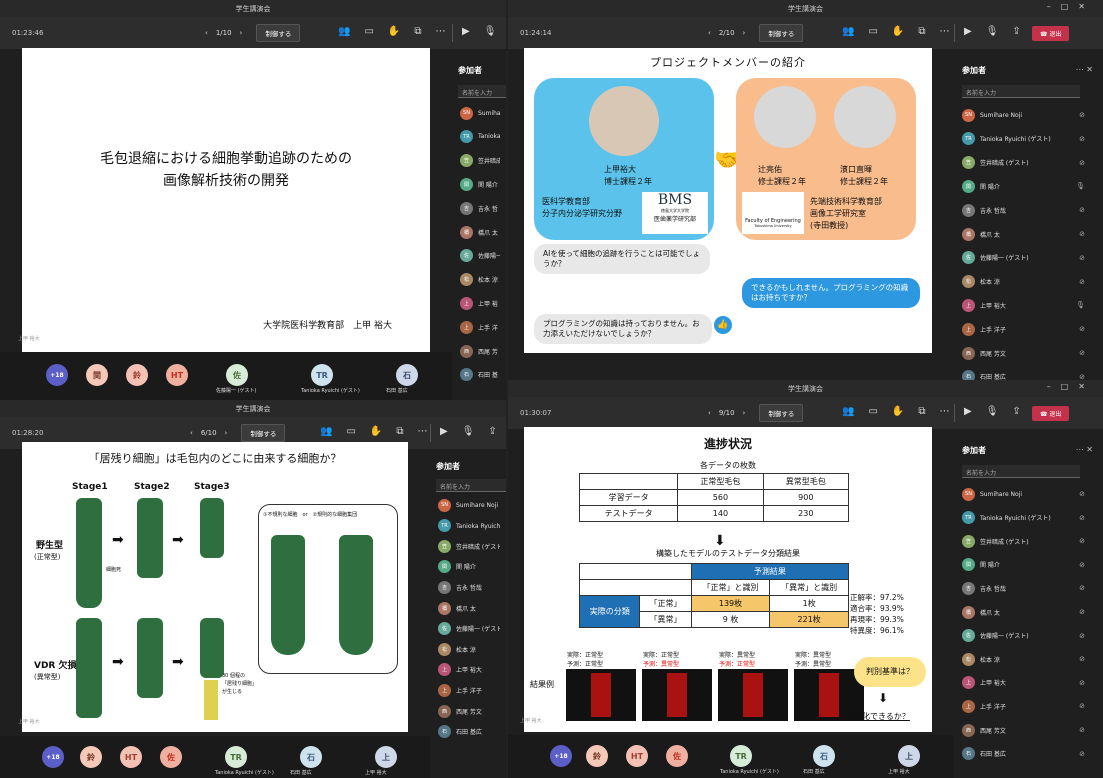 The width and height of the screenshot is (1103, 778). Describe the element at coordinates (480, 161) in the screenshot. I see `participant-row: 笠笠井暗成` at that location.